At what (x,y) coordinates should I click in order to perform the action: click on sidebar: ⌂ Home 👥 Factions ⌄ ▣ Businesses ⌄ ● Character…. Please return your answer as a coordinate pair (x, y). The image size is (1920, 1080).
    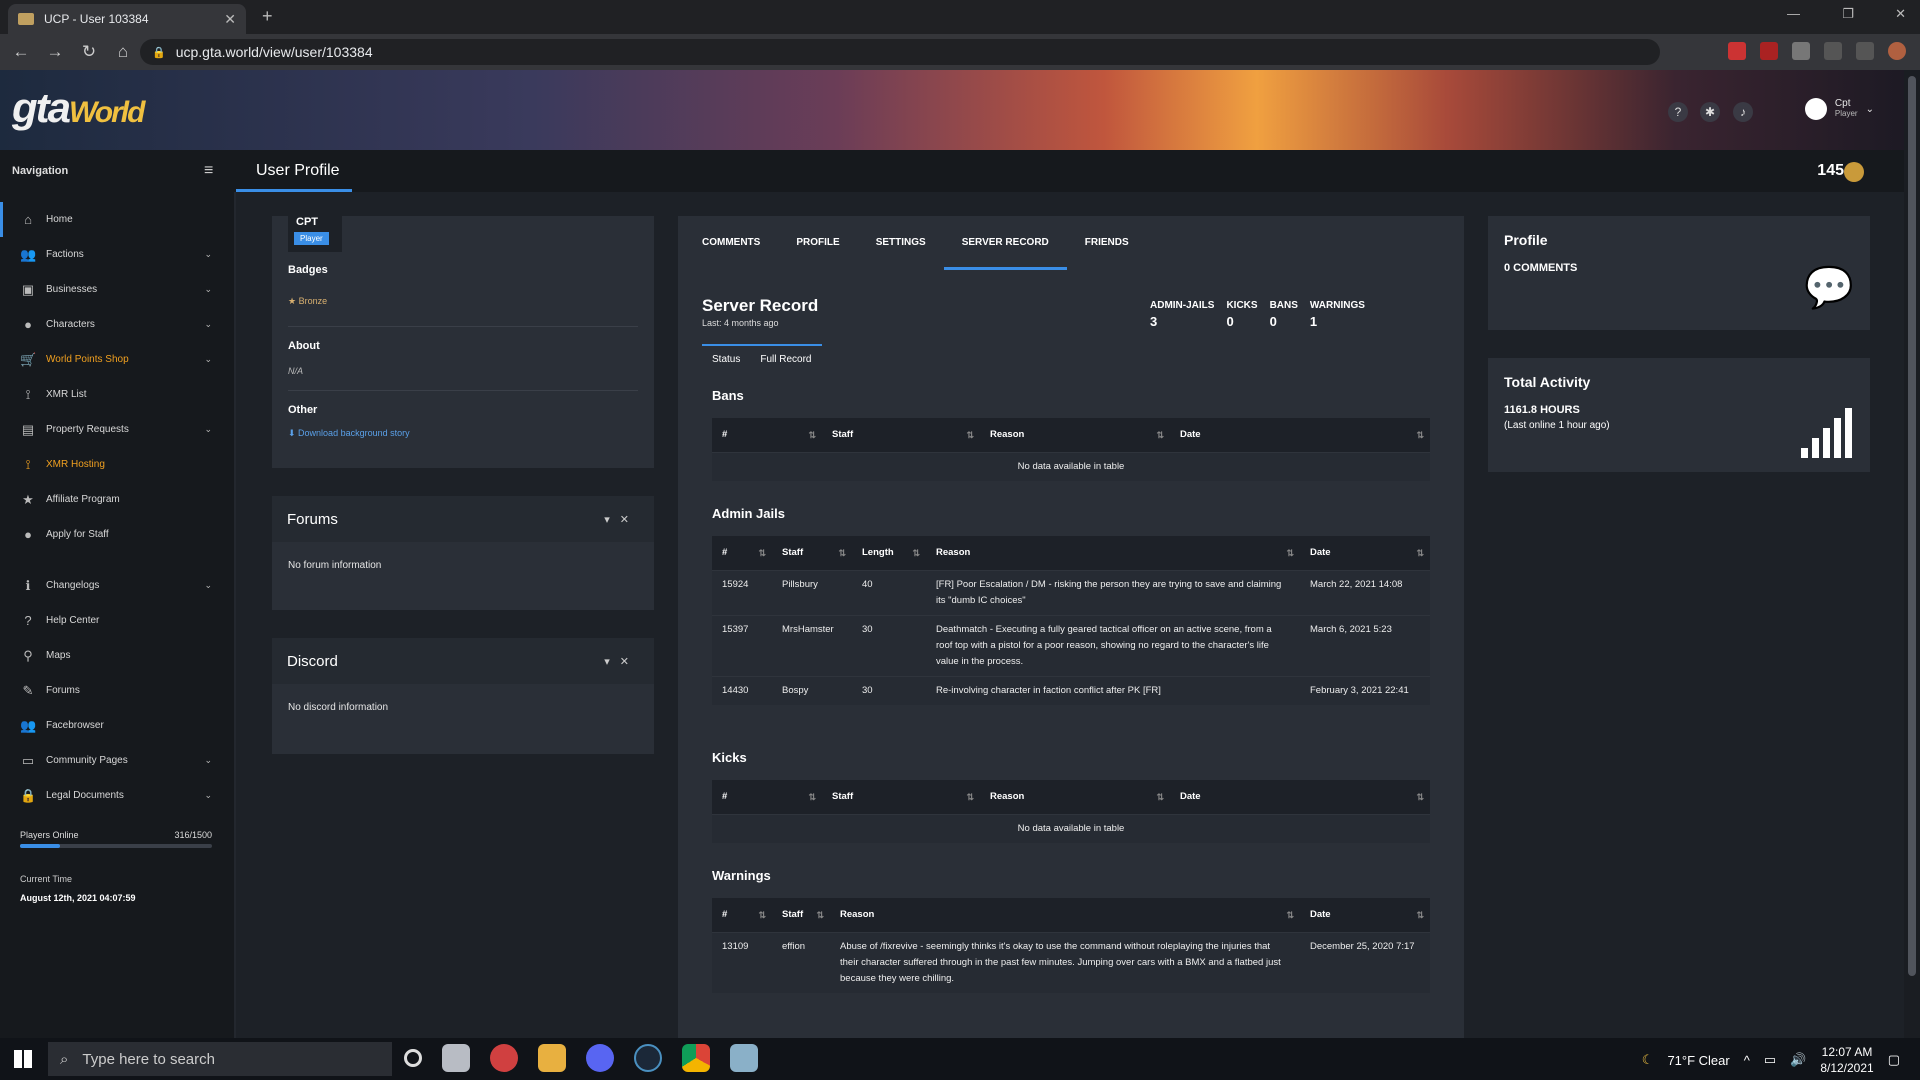
    Looking at the image, I should click on (118, 615).